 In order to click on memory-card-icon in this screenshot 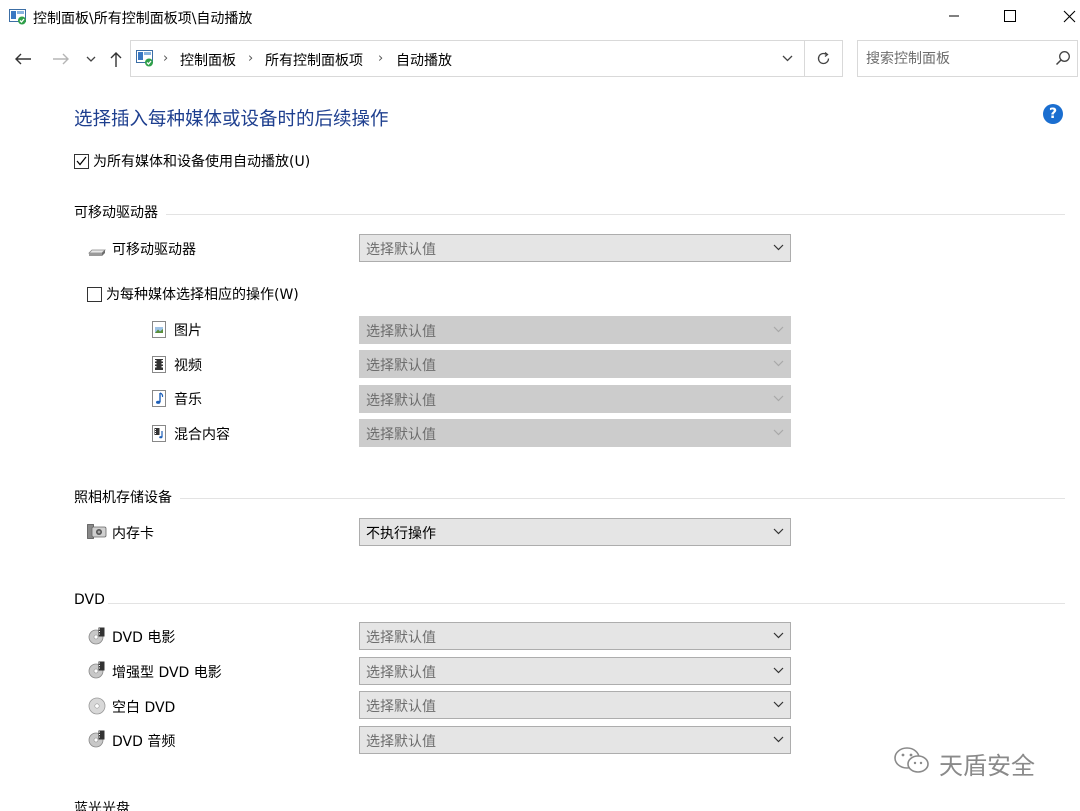, I will do `click(97, 532)`.